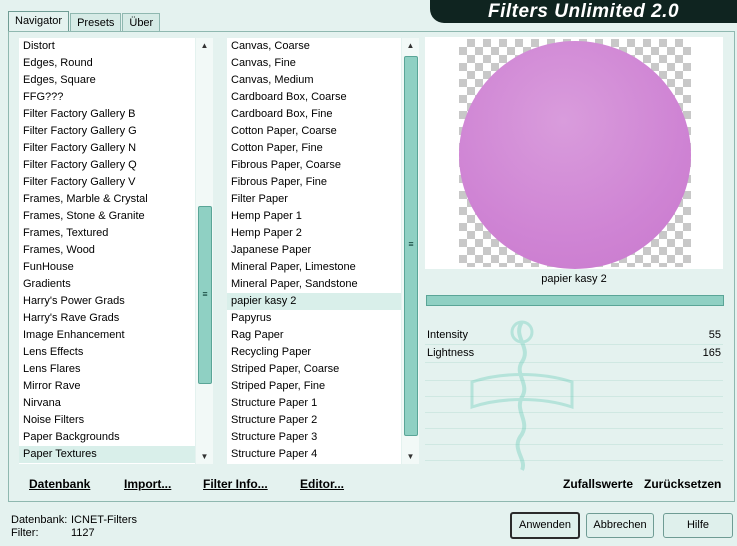 This screenshot has height=546, width=737. What do you see at coordinates (583, 11) in the screenshot?
I see `app-title-banner: Filters Unlimited 2.0` at bounding box center [583, 11].